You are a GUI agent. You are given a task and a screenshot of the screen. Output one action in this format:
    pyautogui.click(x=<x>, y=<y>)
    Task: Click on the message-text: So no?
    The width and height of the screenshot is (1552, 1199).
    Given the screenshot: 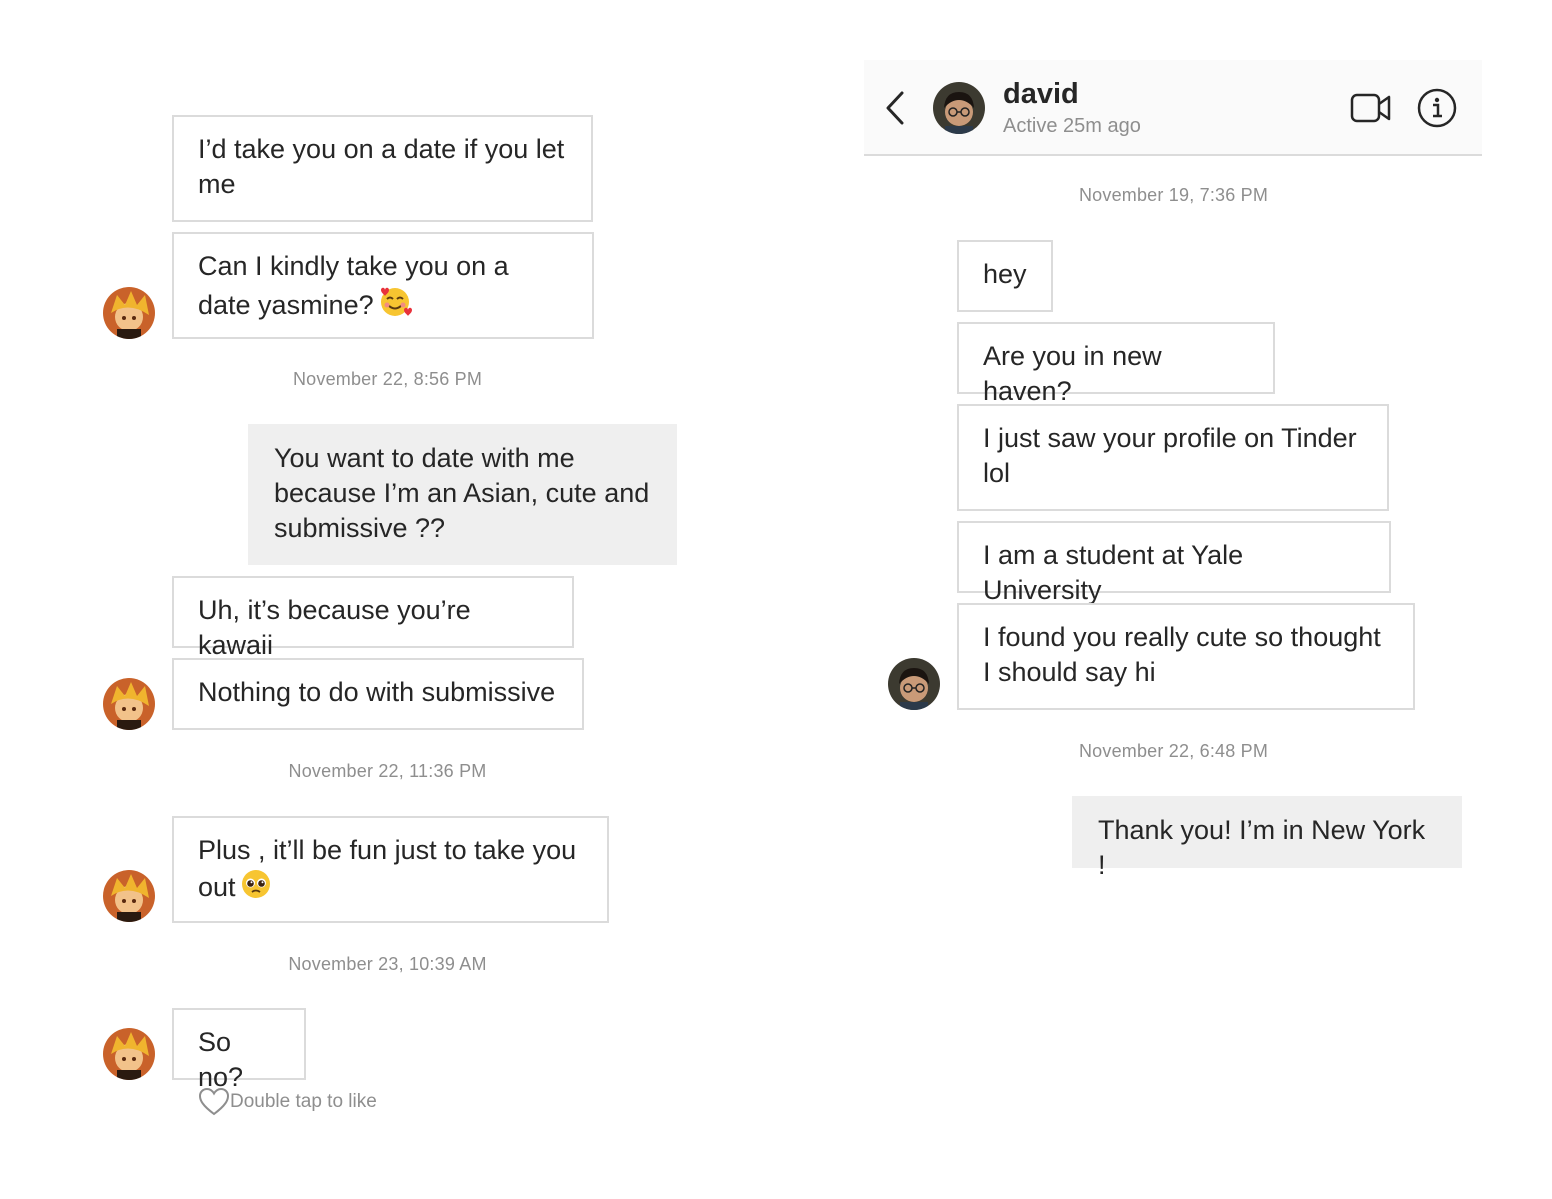 What is the action you would take?
    pyautogui.click(x=221, y=1059)
    